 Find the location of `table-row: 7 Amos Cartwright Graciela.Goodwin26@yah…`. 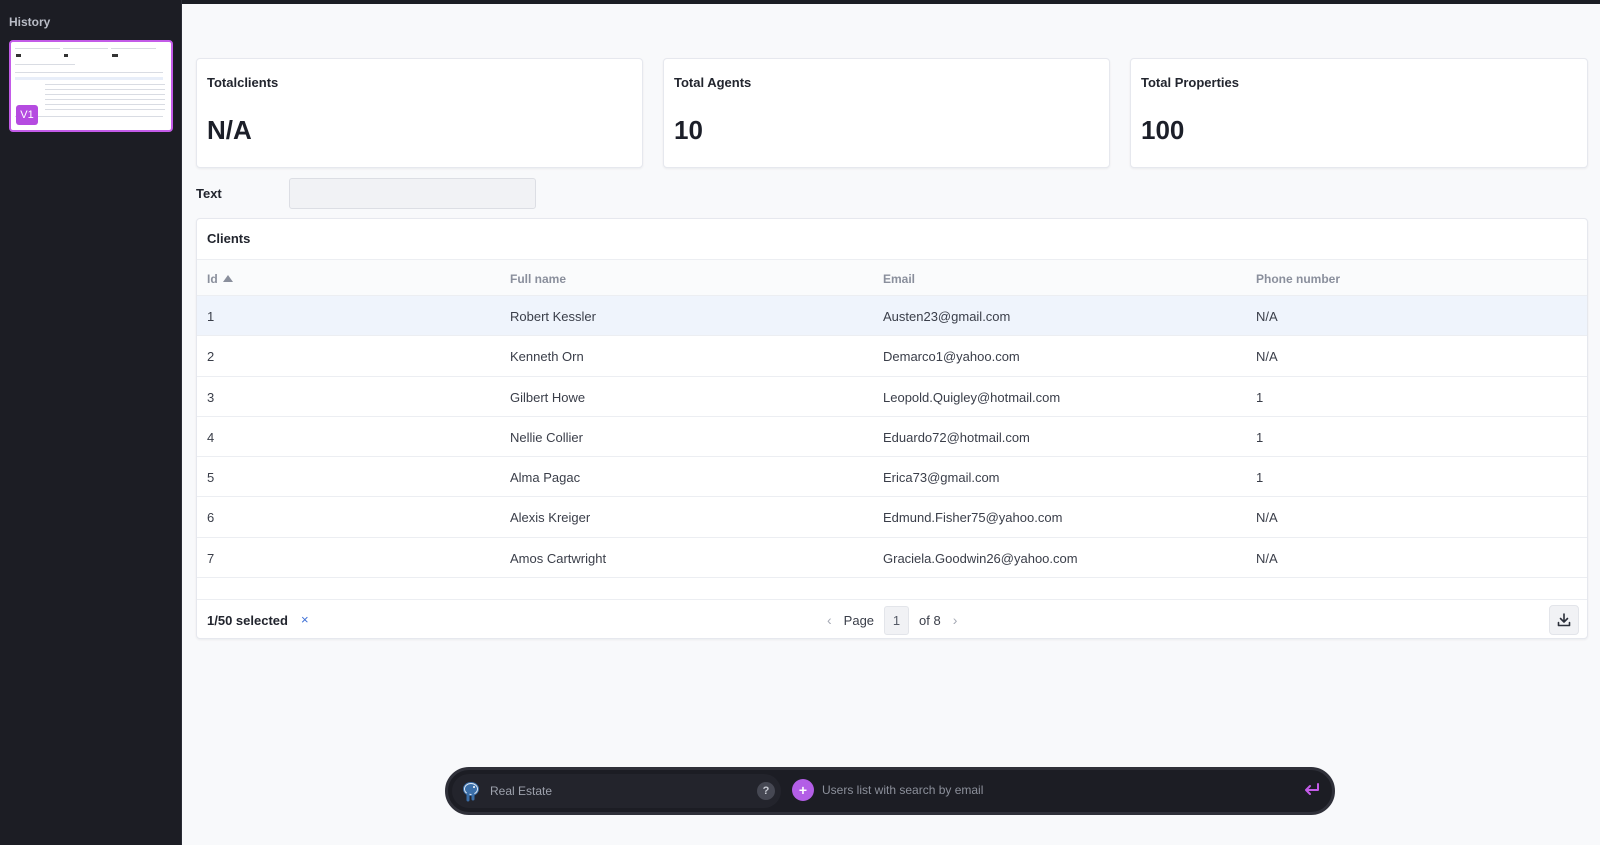

table-row: 7 Amos Cartwright Graciela.Goodwin26@yah… is located at coordinates (892, 558).